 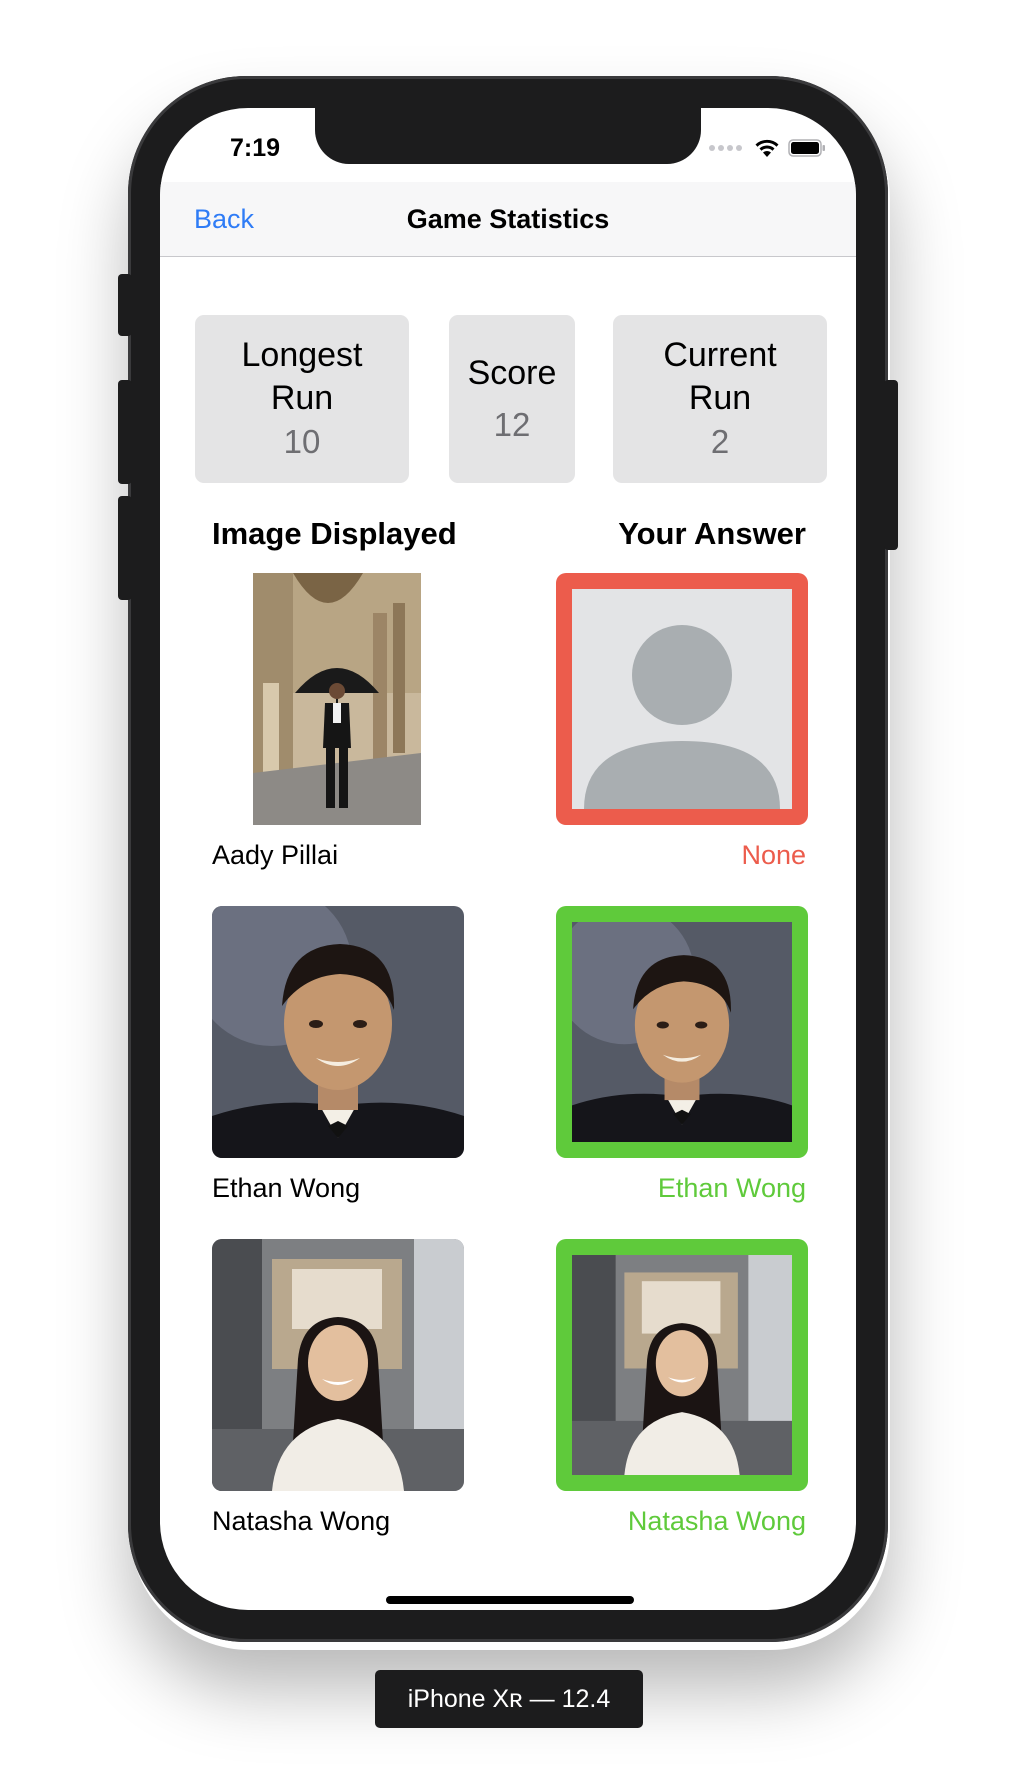 What do you see at coordinates (725, 148) in the screenshot?
I see `cellular-signal-icon` at bounding box center [725, 148].